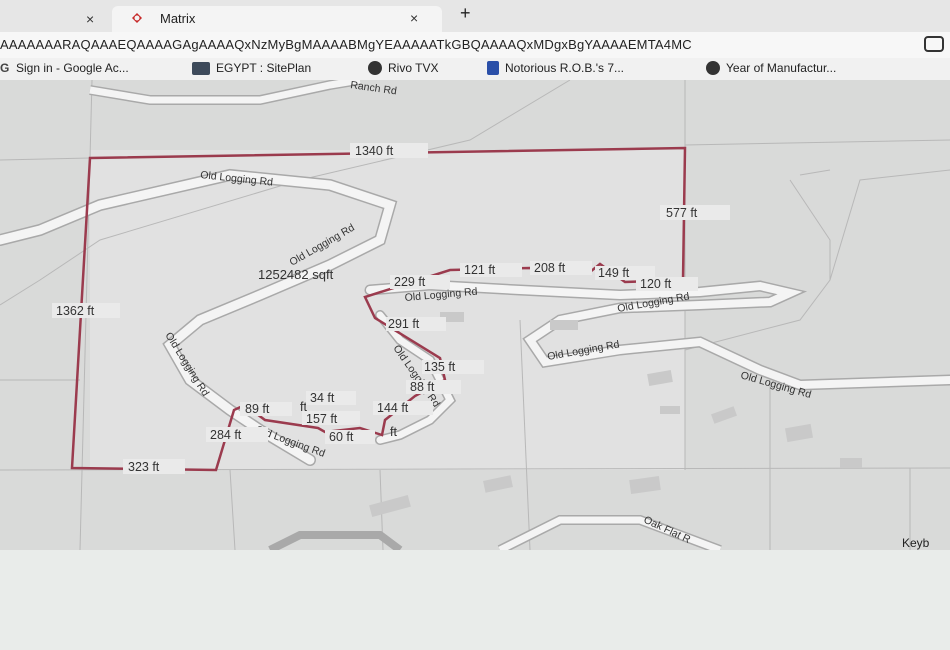 This screenshot has width=950, height=650. Describe the element at coordinates (550, 268) in the screenshot. I see `dimension-label: 208 ft` at that location.